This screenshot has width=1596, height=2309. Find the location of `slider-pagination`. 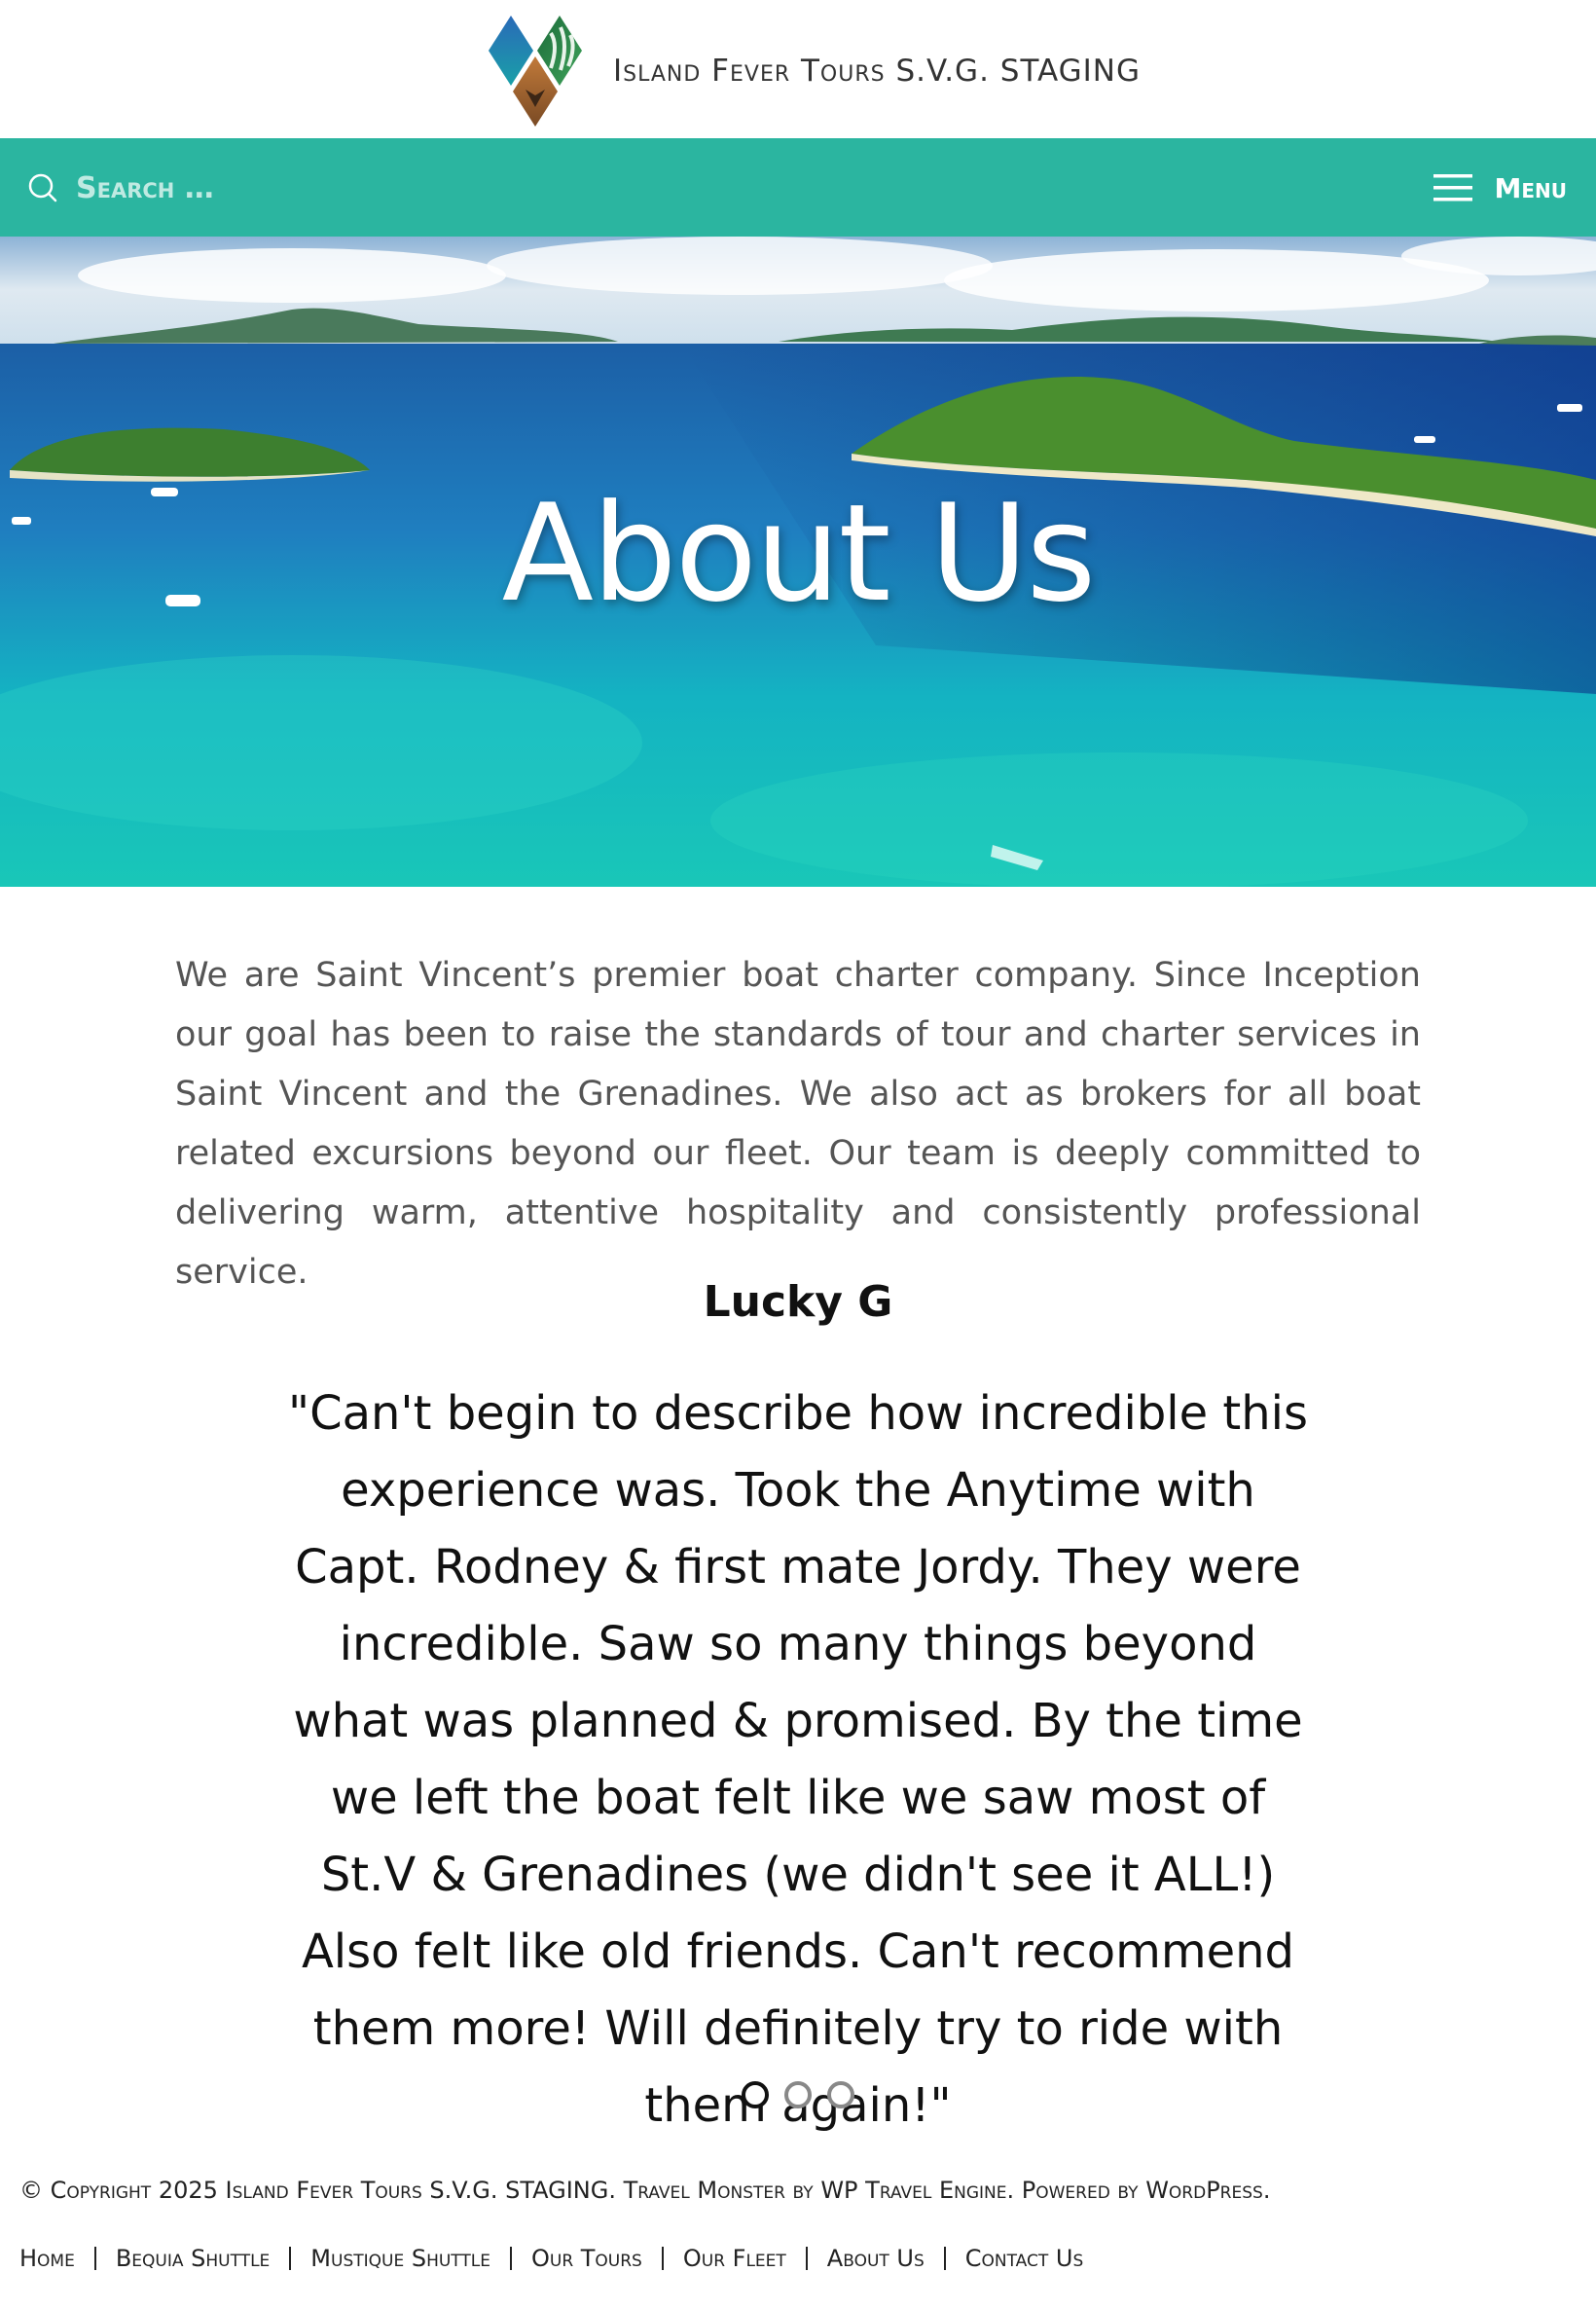

slider-pagination is located at coordinates (798, 2094).